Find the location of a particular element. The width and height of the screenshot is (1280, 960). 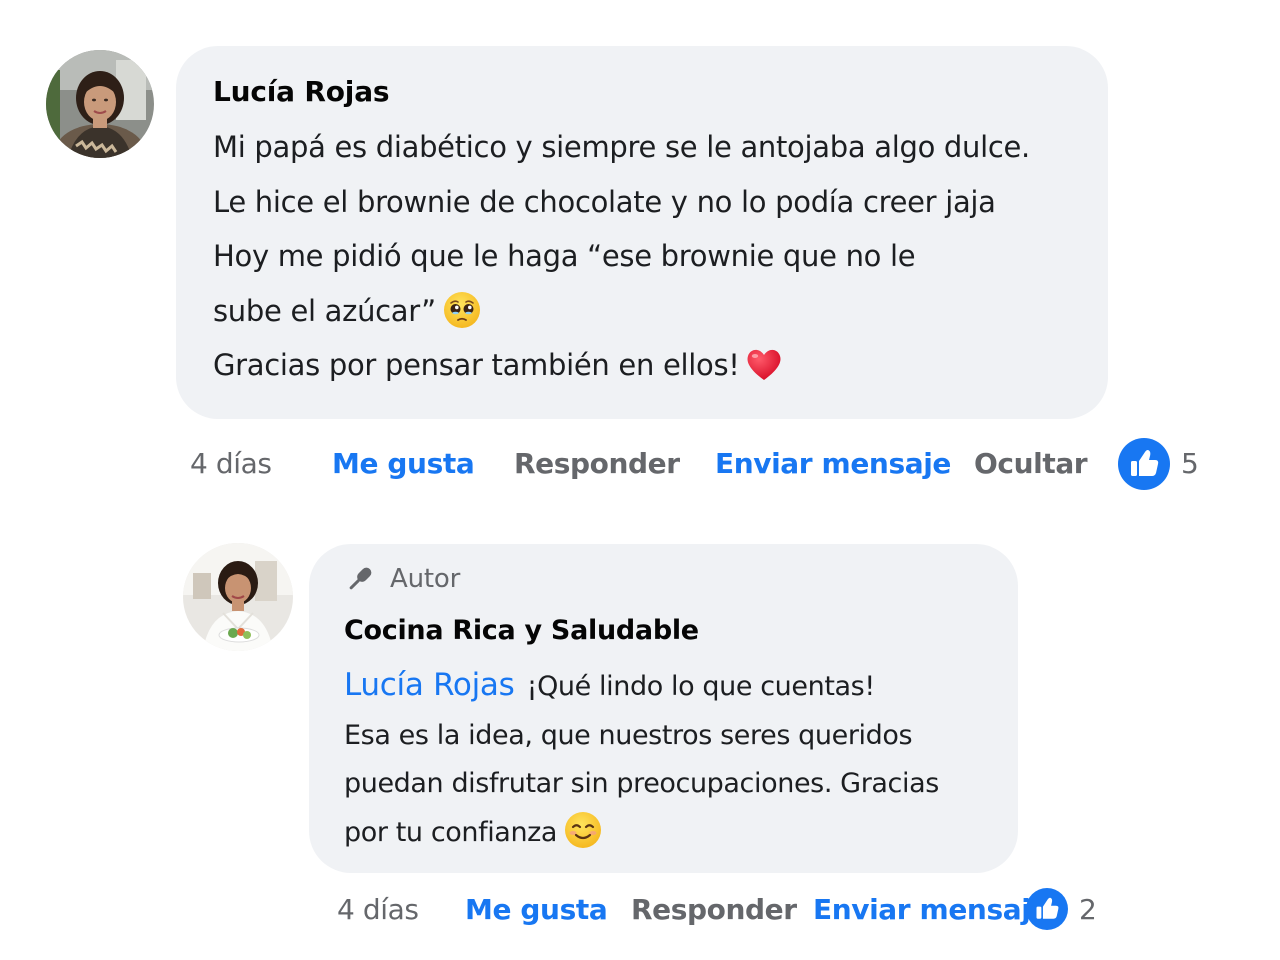

comment-like-button: Me gusta is located at coordinates (403, 464).